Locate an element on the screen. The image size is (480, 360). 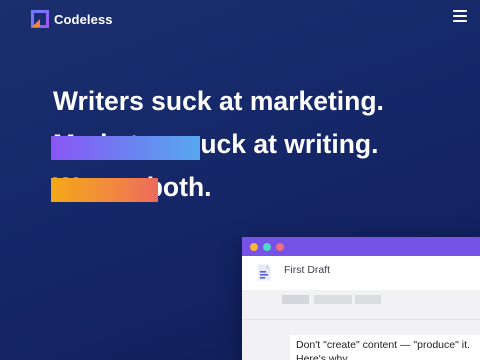
document-title: First Draft is located at coordinates (307, 270).